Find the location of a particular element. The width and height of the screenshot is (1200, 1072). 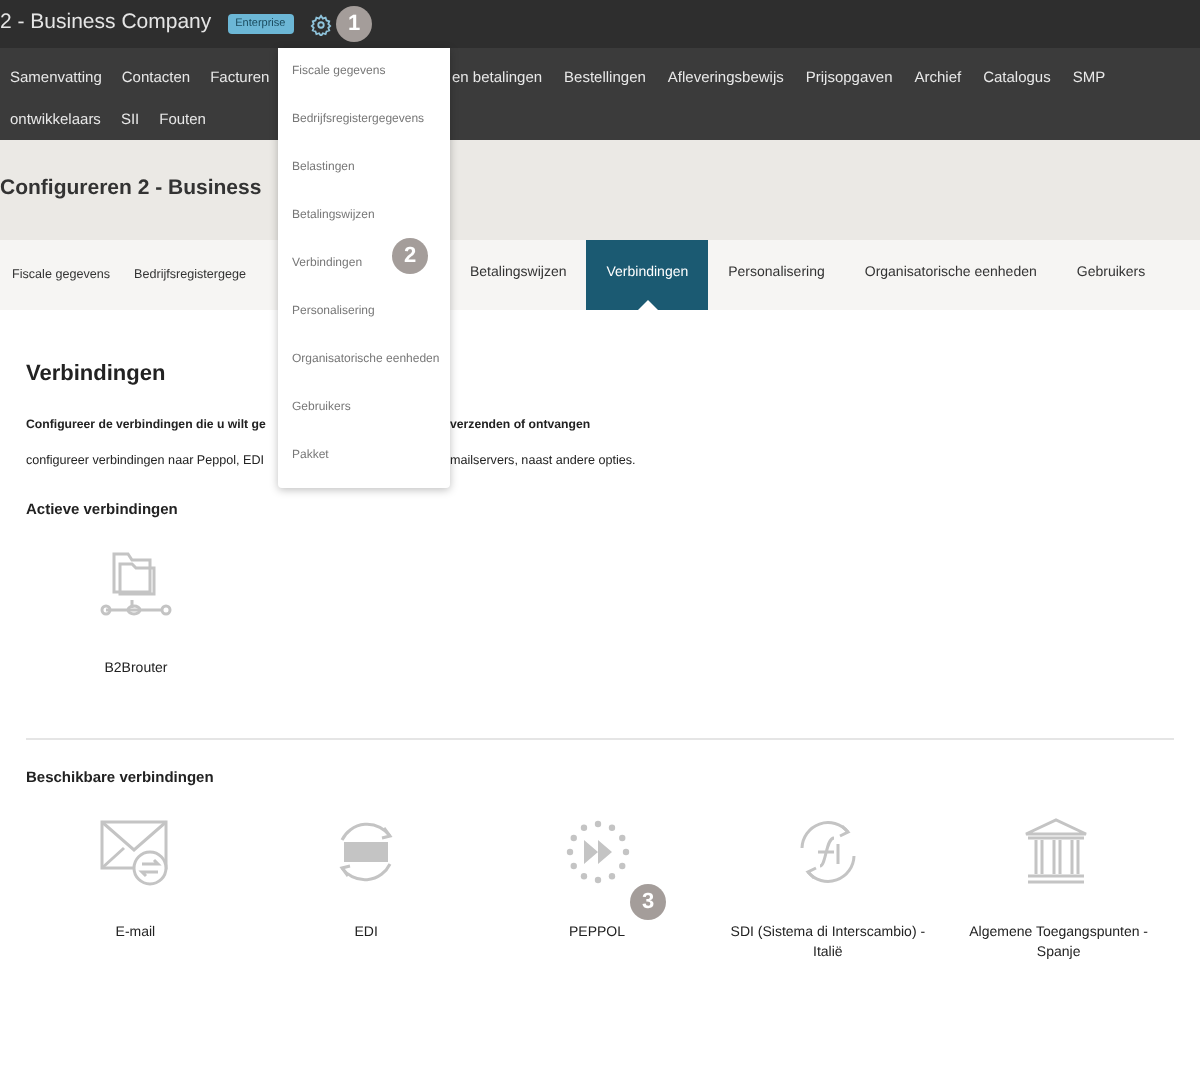

envelope-icon is located at coordinates (135, 852).